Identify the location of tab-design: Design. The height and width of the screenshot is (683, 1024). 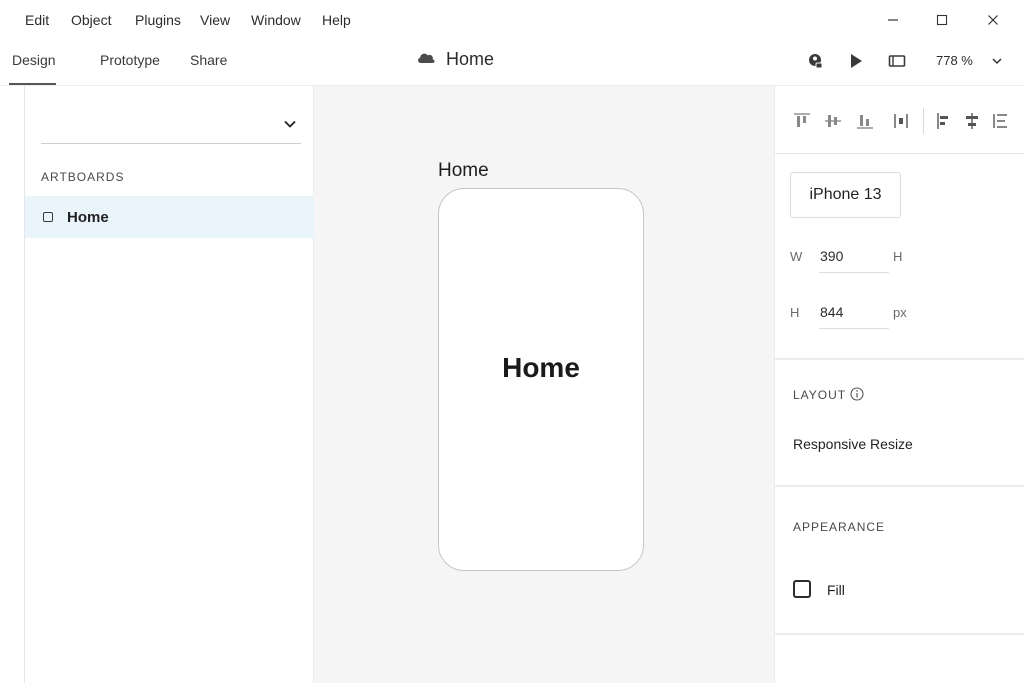
(34, 60).